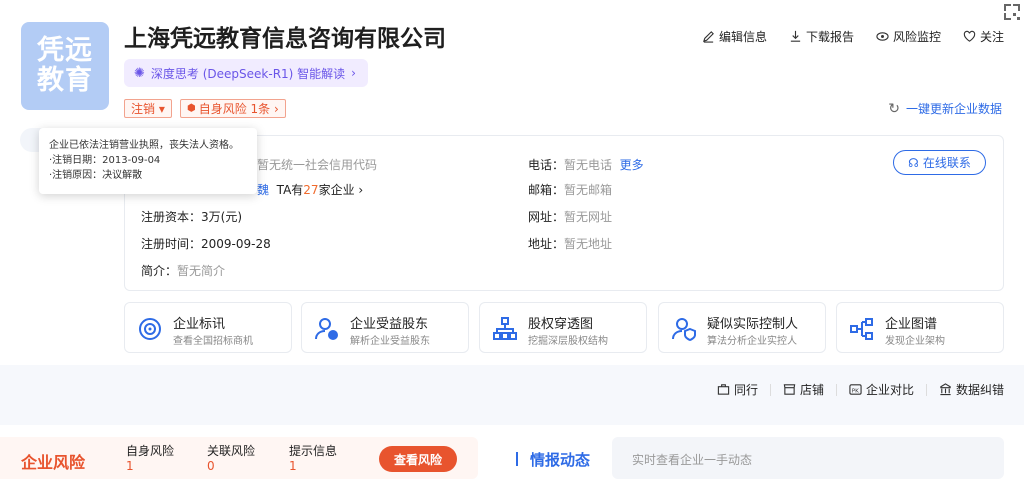 This screenshot has height=489, width=1024. Describe the element at coordinates (911, 324) in the screenshot. I see `feature-title: 企业图谱` at that location.